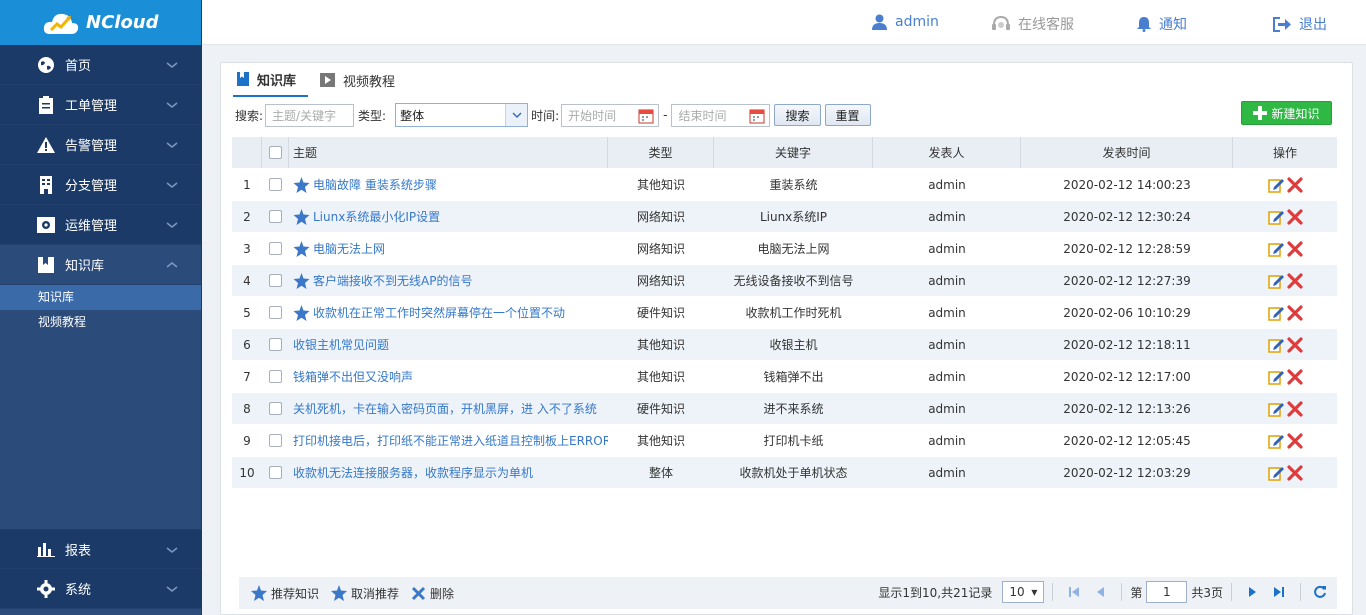 This screenshot has width=1366, height=615. I want to click on reset-button: 重置, so click(847, 115).